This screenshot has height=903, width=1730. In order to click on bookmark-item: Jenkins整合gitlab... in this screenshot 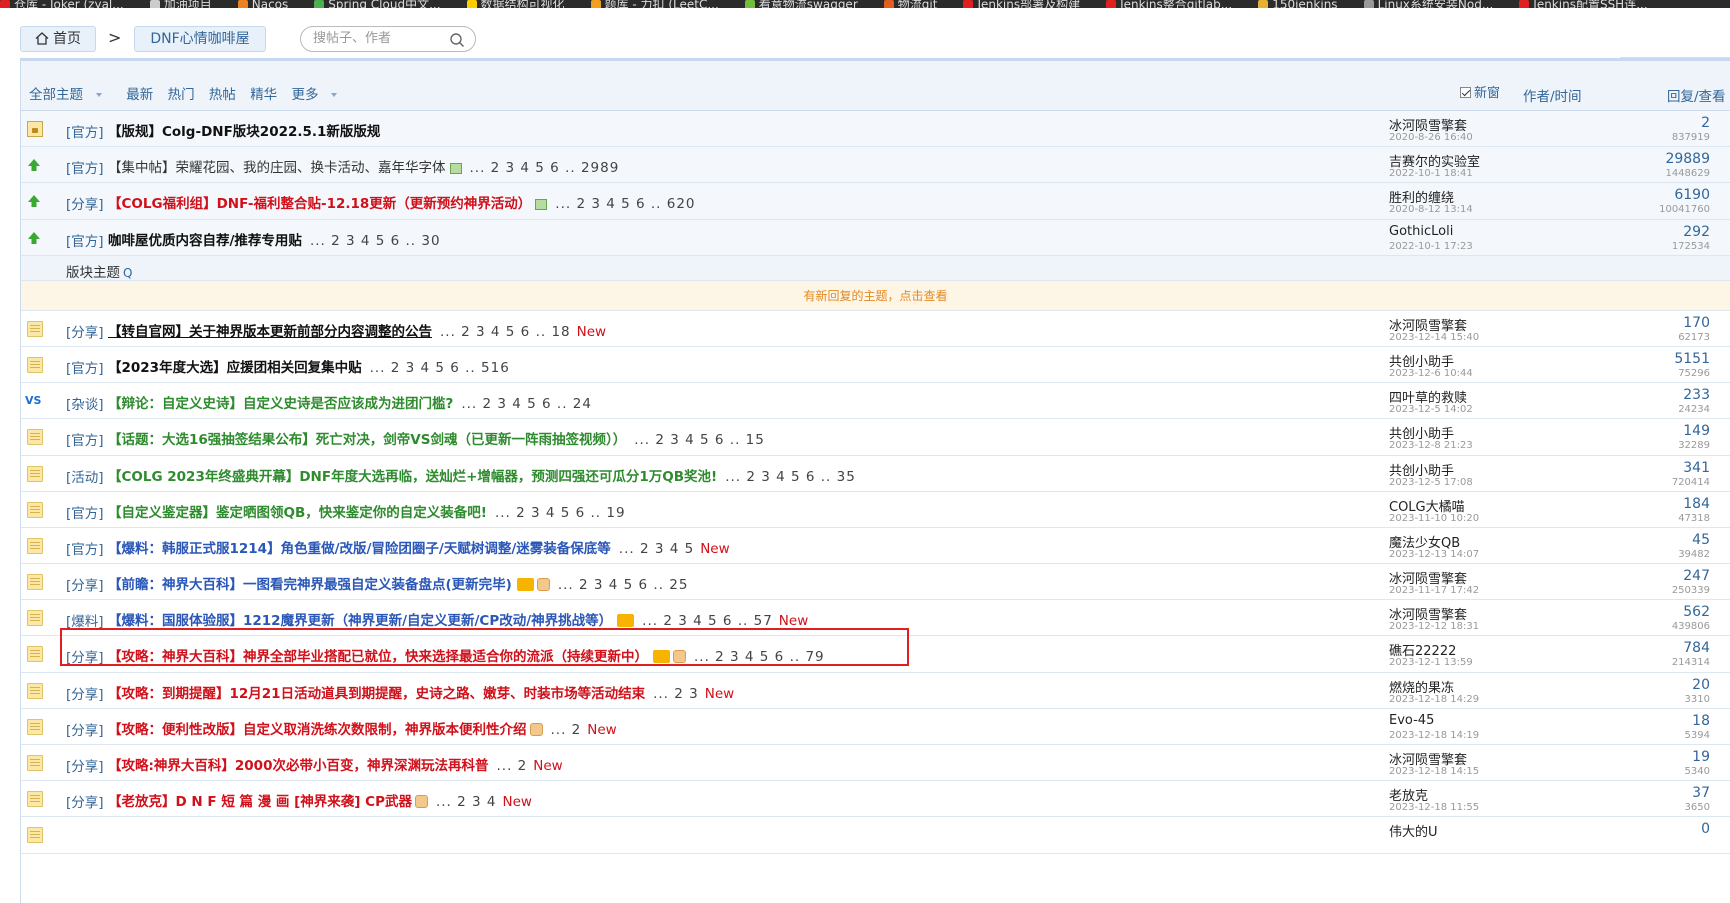, I will do `click(1169, 4)`.